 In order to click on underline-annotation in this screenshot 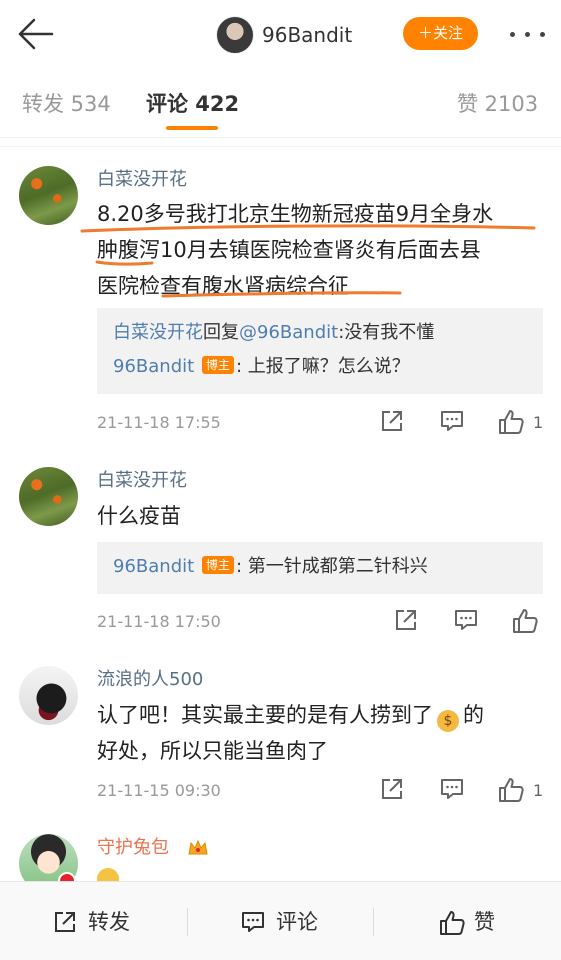, I will do `click(308, 261)`.